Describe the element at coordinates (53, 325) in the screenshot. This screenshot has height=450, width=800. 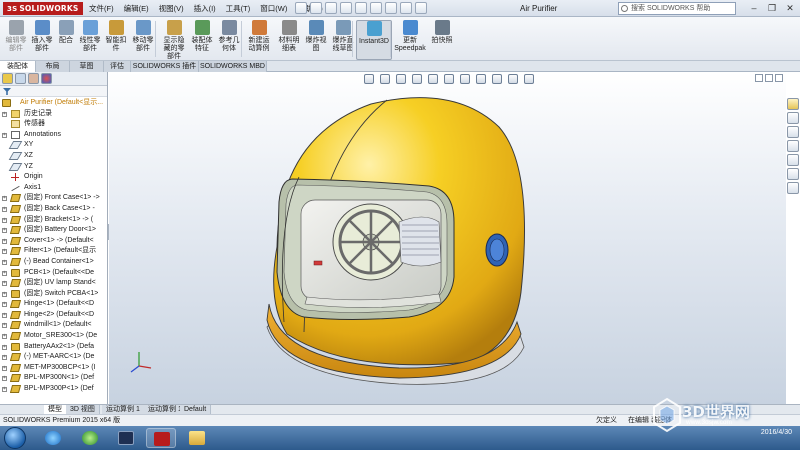
I see `tree-item: + windmill<1> (Default<` at that location.